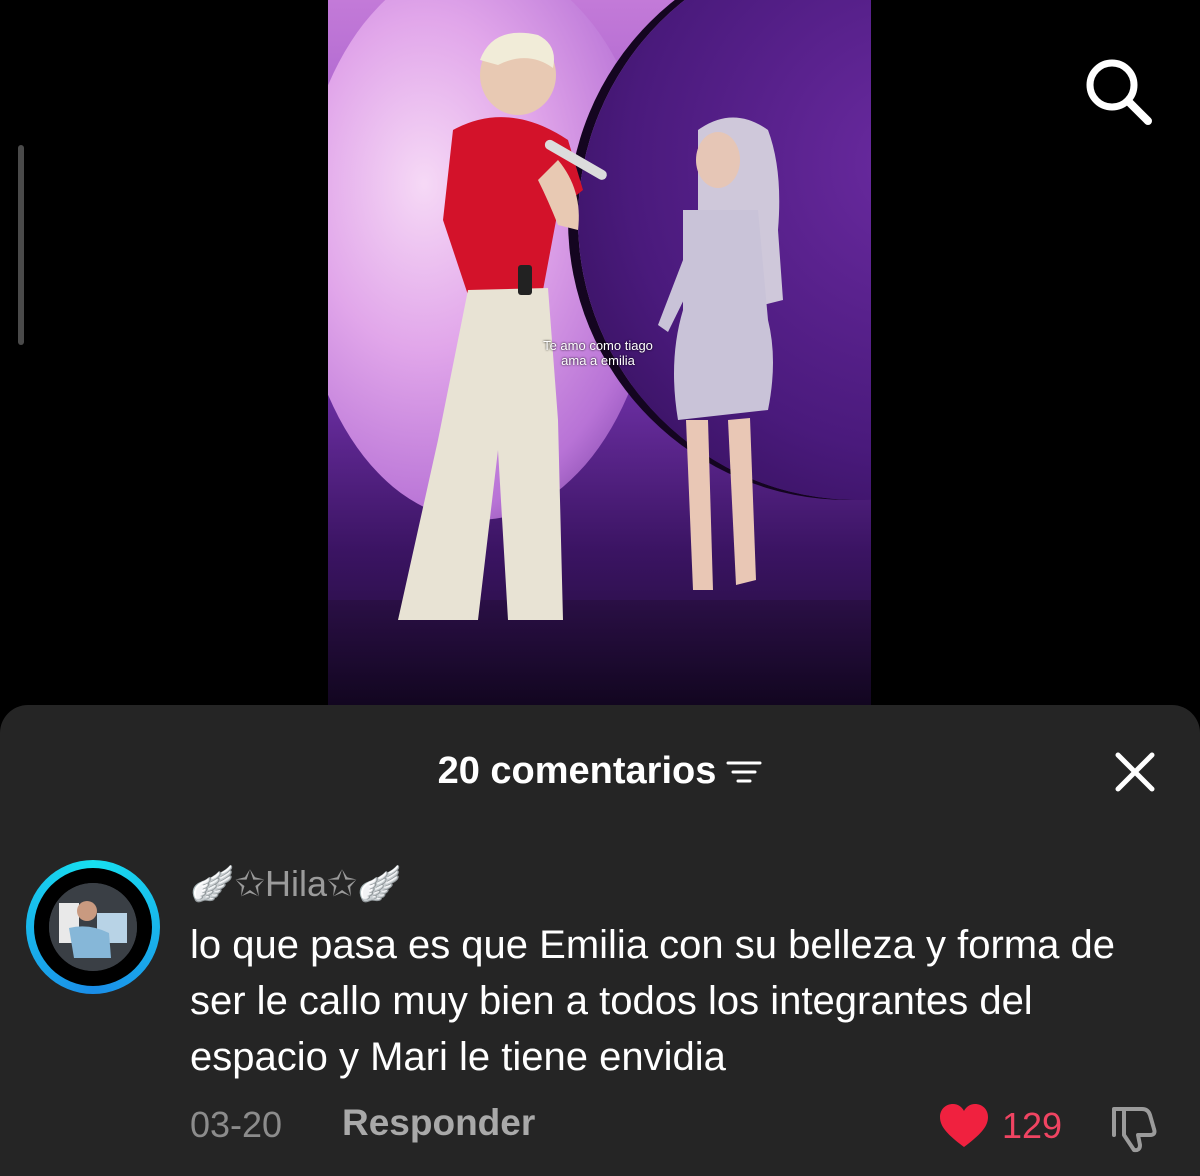 The image size is (1200, 1176). What do you see at coordinates (21, 245) in the screenshot?
I see `scroll-indicator` at bounding box center [21, 245].